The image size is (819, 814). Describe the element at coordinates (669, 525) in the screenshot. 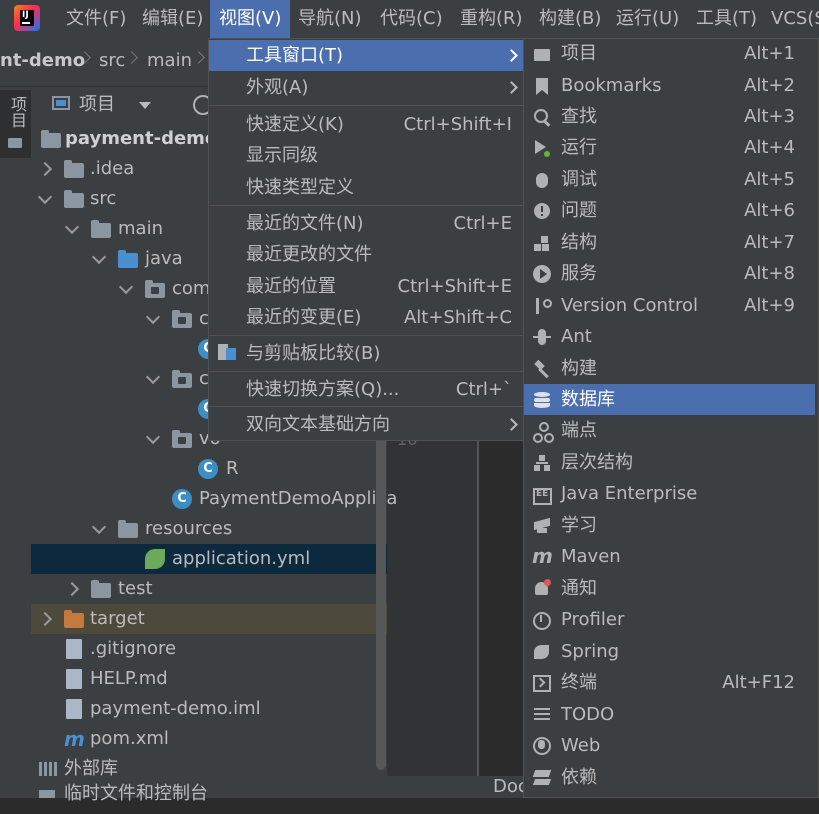

I see `tool-window-learn: 学习` at that location.